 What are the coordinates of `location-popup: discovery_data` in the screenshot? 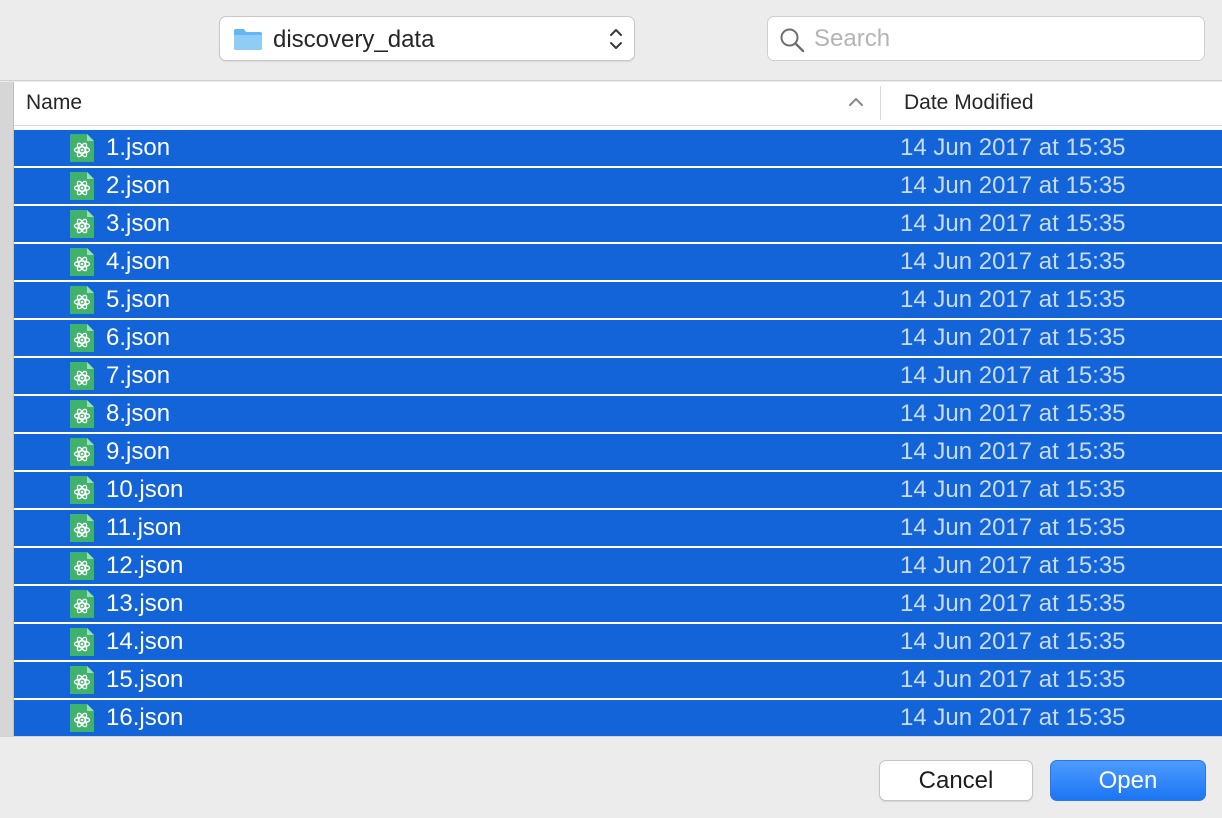 It's located at (427, 38).